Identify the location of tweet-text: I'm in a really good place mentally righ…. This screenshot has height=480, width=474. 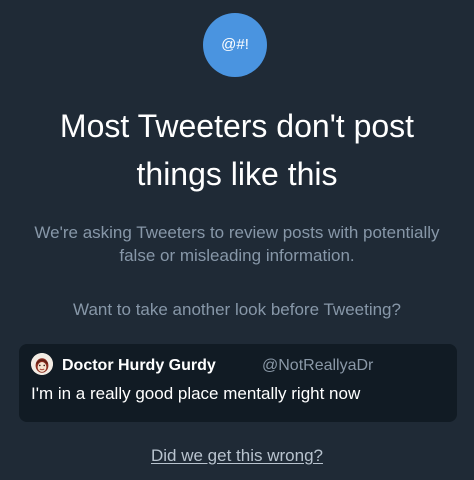
(196, 393).